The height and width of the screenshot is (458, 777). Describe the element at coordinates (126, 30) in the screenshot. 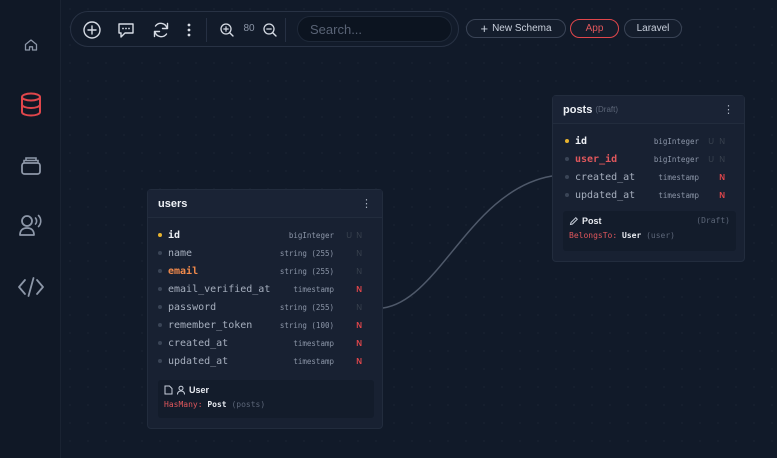

I see `comment-icon` at that location.